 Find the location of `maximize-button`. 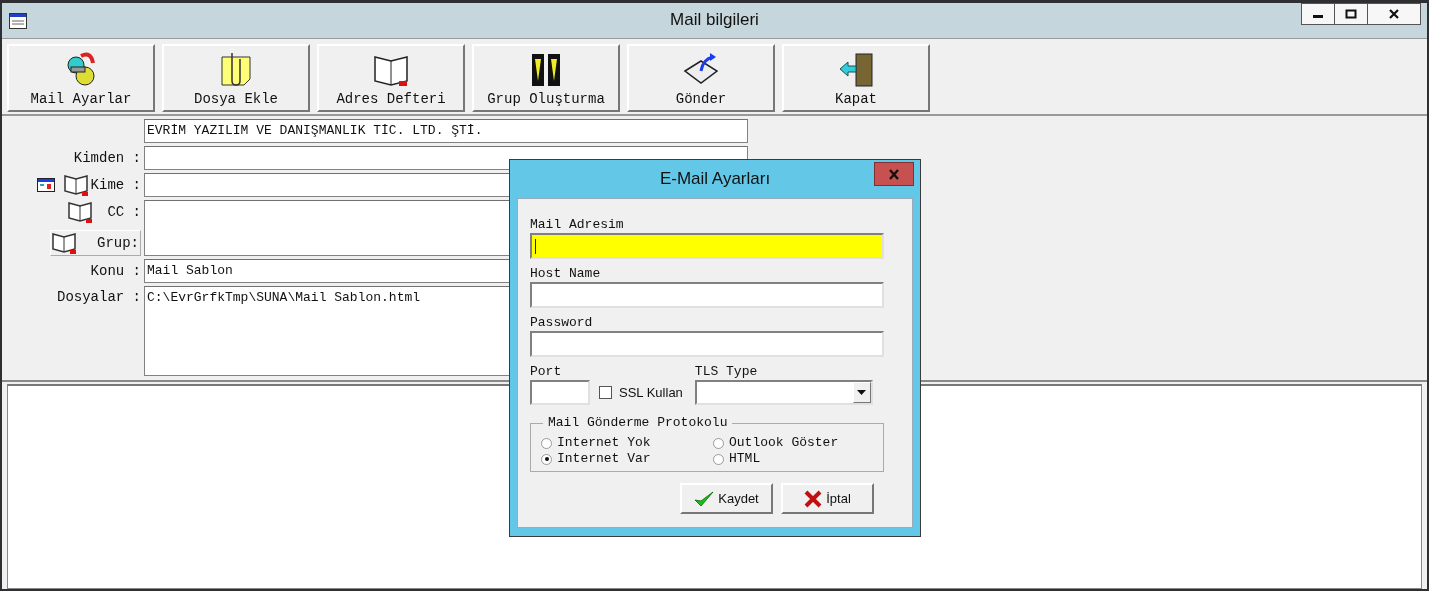

maximize-button is located at coordinates (1351, 14).